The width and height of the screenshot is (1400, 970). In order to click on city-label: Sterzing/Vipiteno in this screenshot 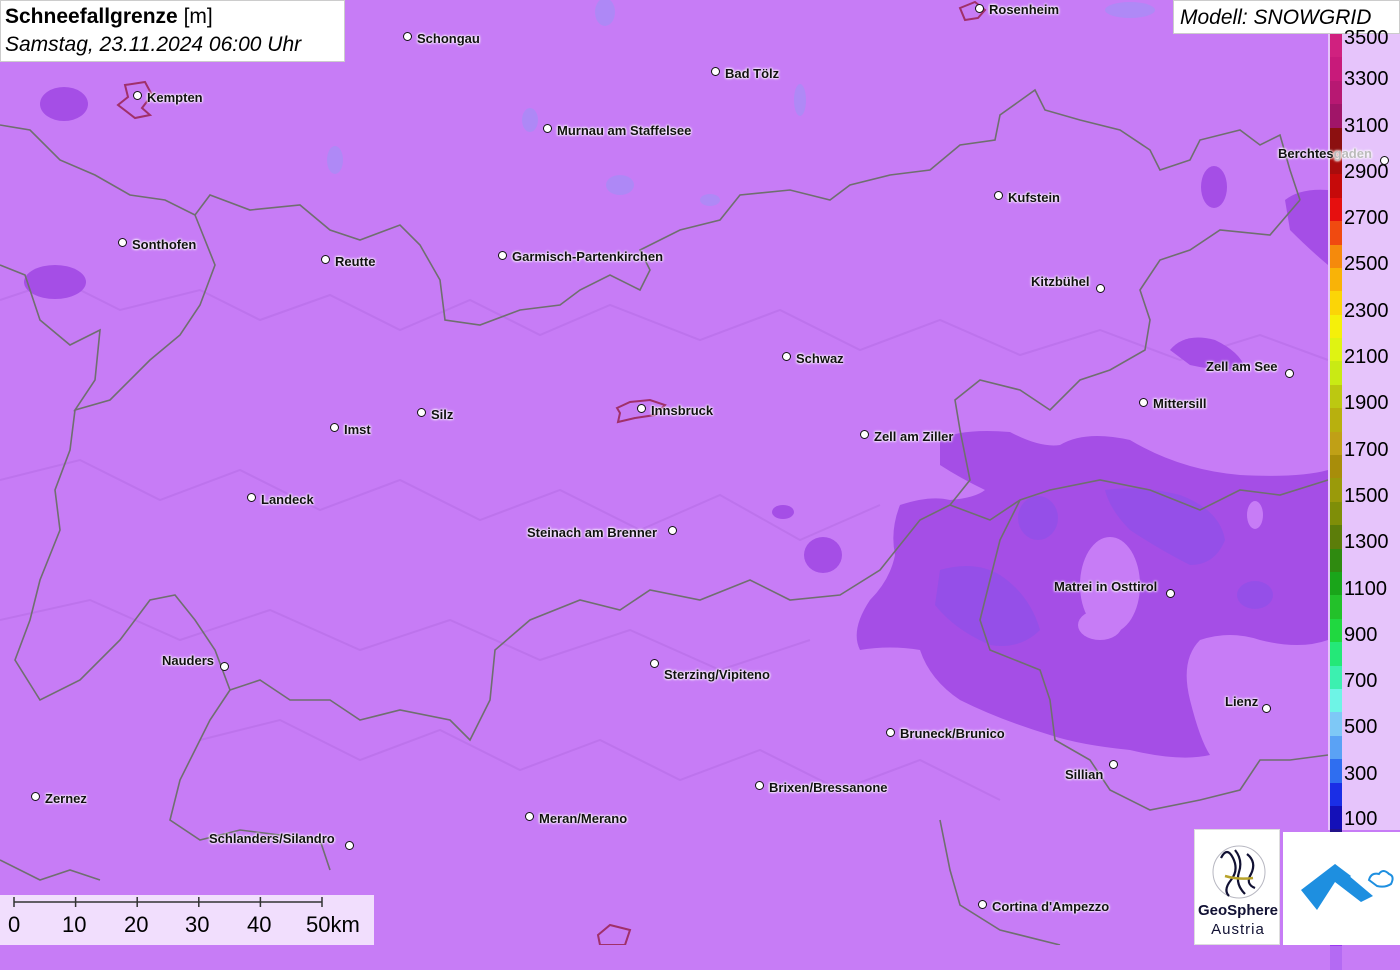, I will do `click(717, 674)`.